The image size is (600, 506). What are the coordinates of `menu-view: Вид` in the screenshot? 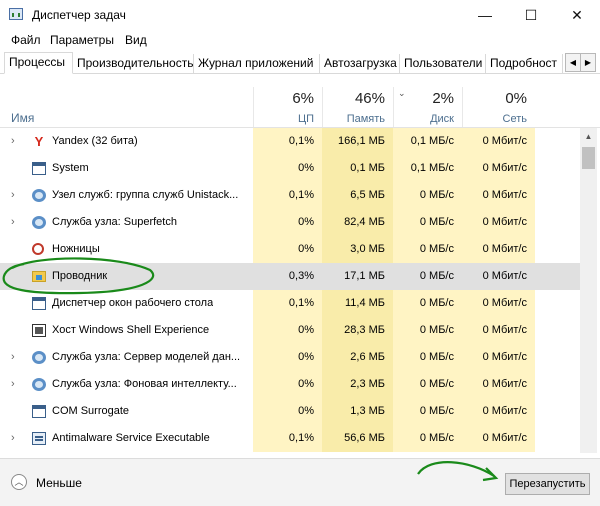 It's located at (136, 40).